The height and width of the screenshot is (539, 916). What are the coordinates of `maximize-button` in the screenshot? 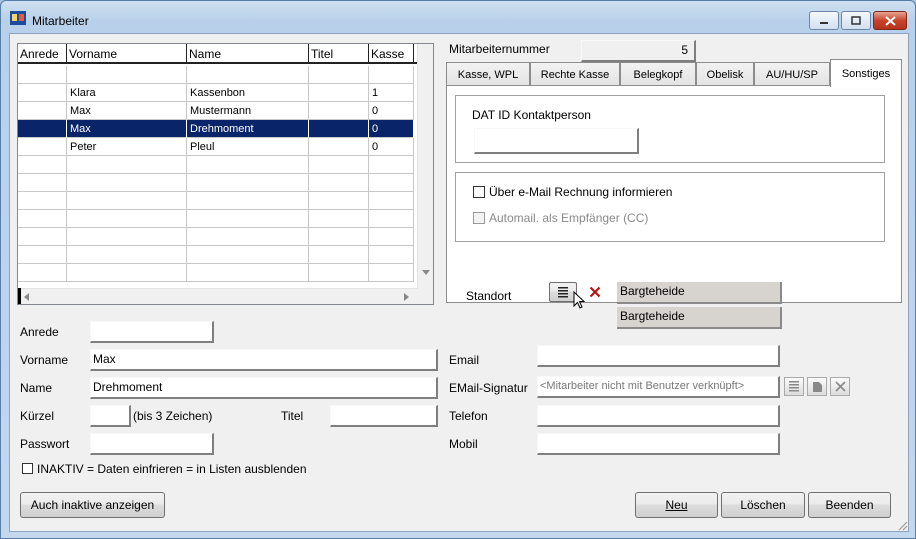 It's located at (856, 20).